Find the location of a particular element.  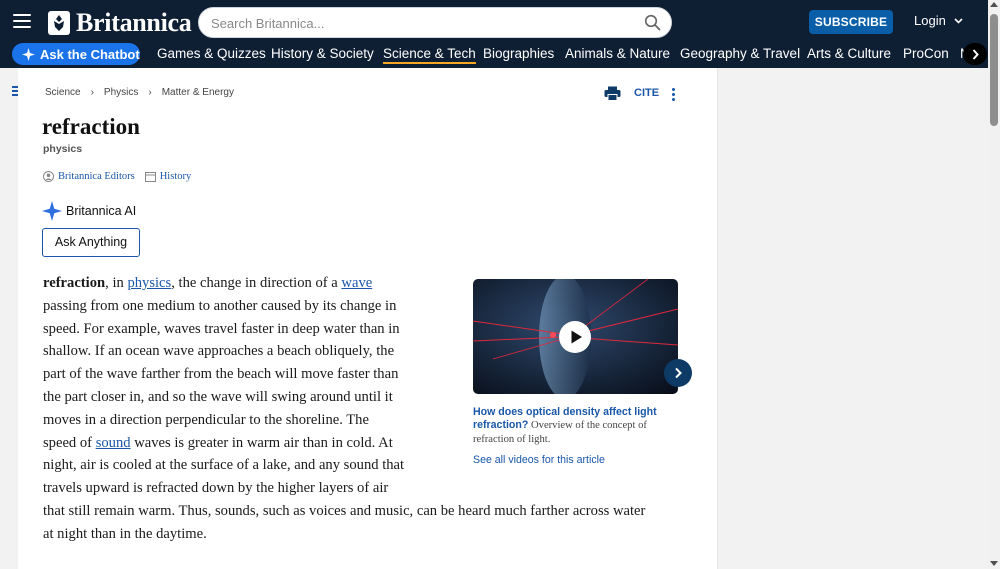

login-button: Login is located at coordinates (938, 20).